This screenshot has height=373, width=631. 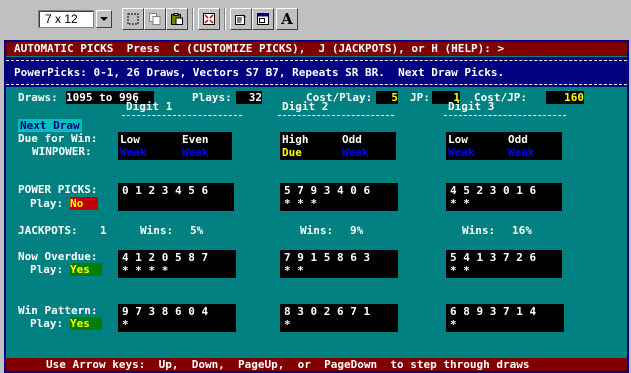 I want to click on now-overdue-label: Now Overdue:, so click(x=58, y=256).